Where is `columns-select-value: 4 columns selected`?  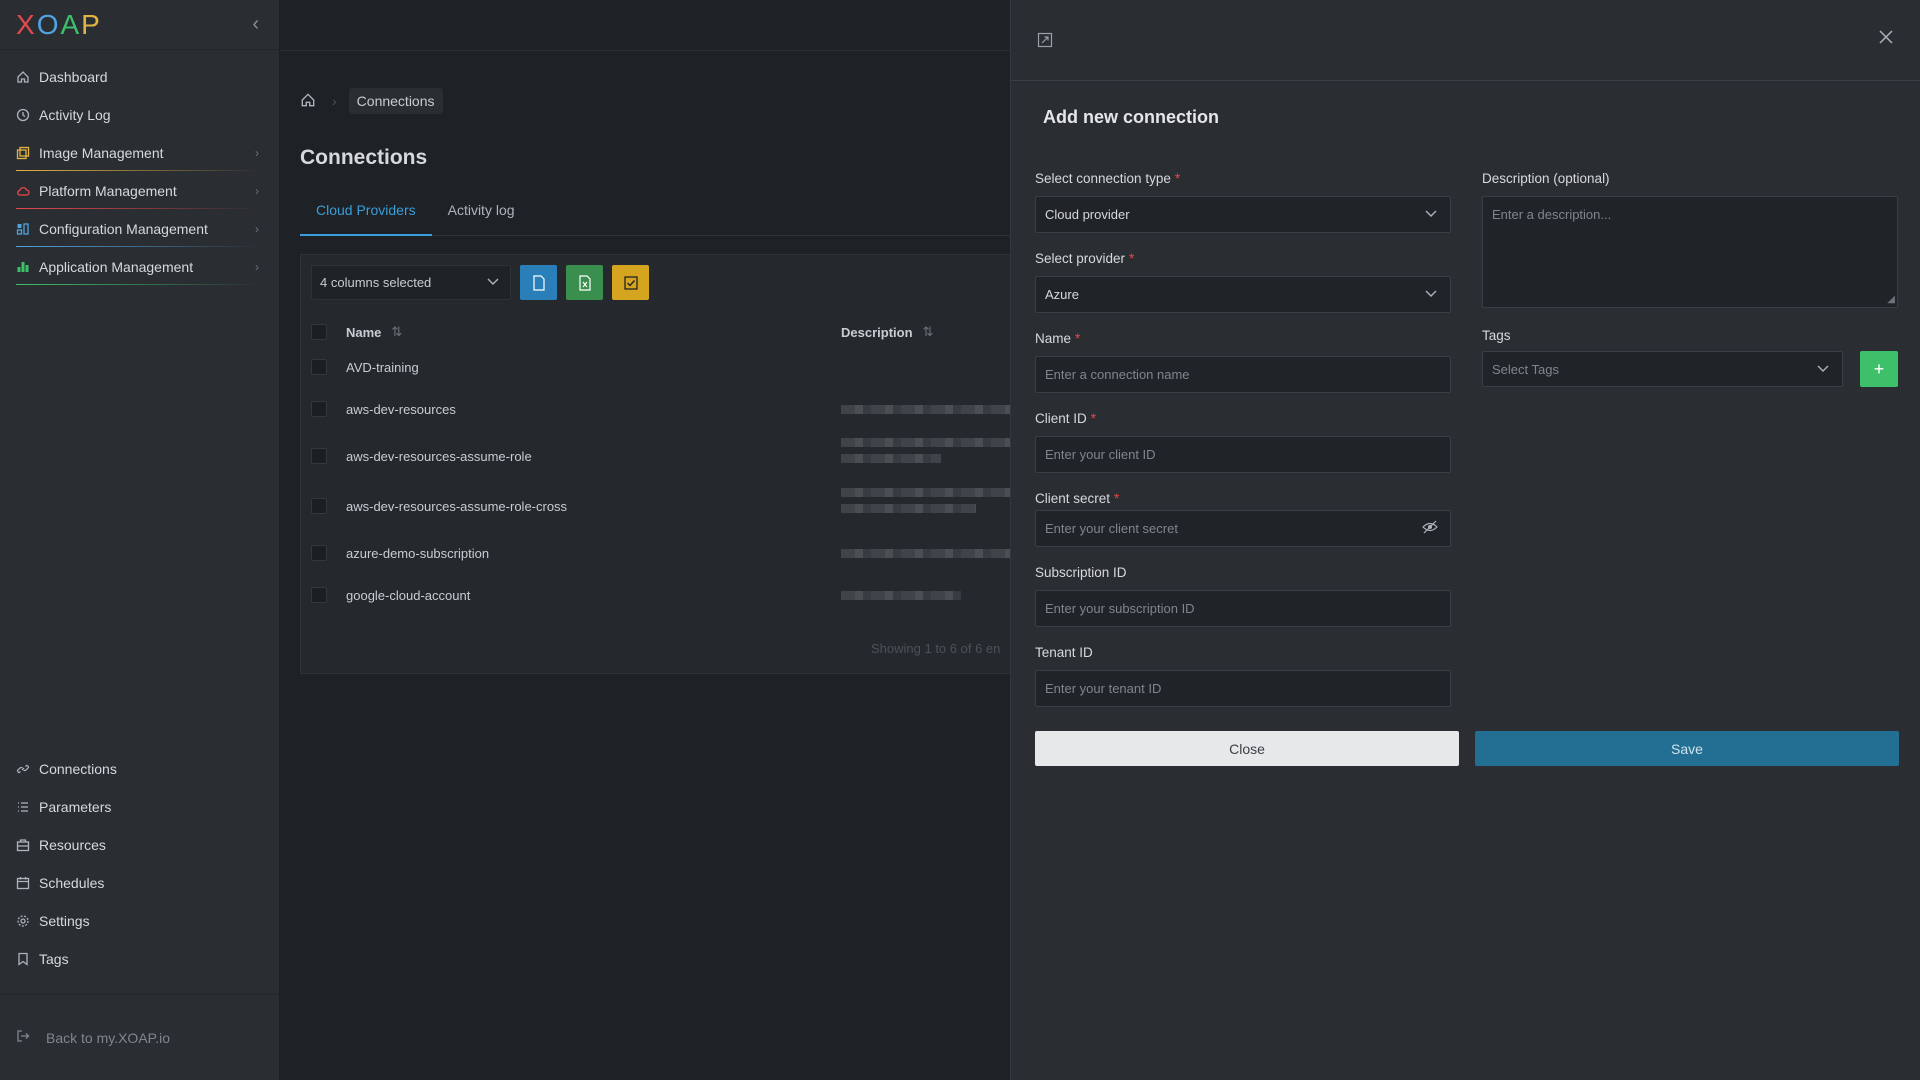
columns-select-value: 4 columns selected is located at coordinates (376, 282).